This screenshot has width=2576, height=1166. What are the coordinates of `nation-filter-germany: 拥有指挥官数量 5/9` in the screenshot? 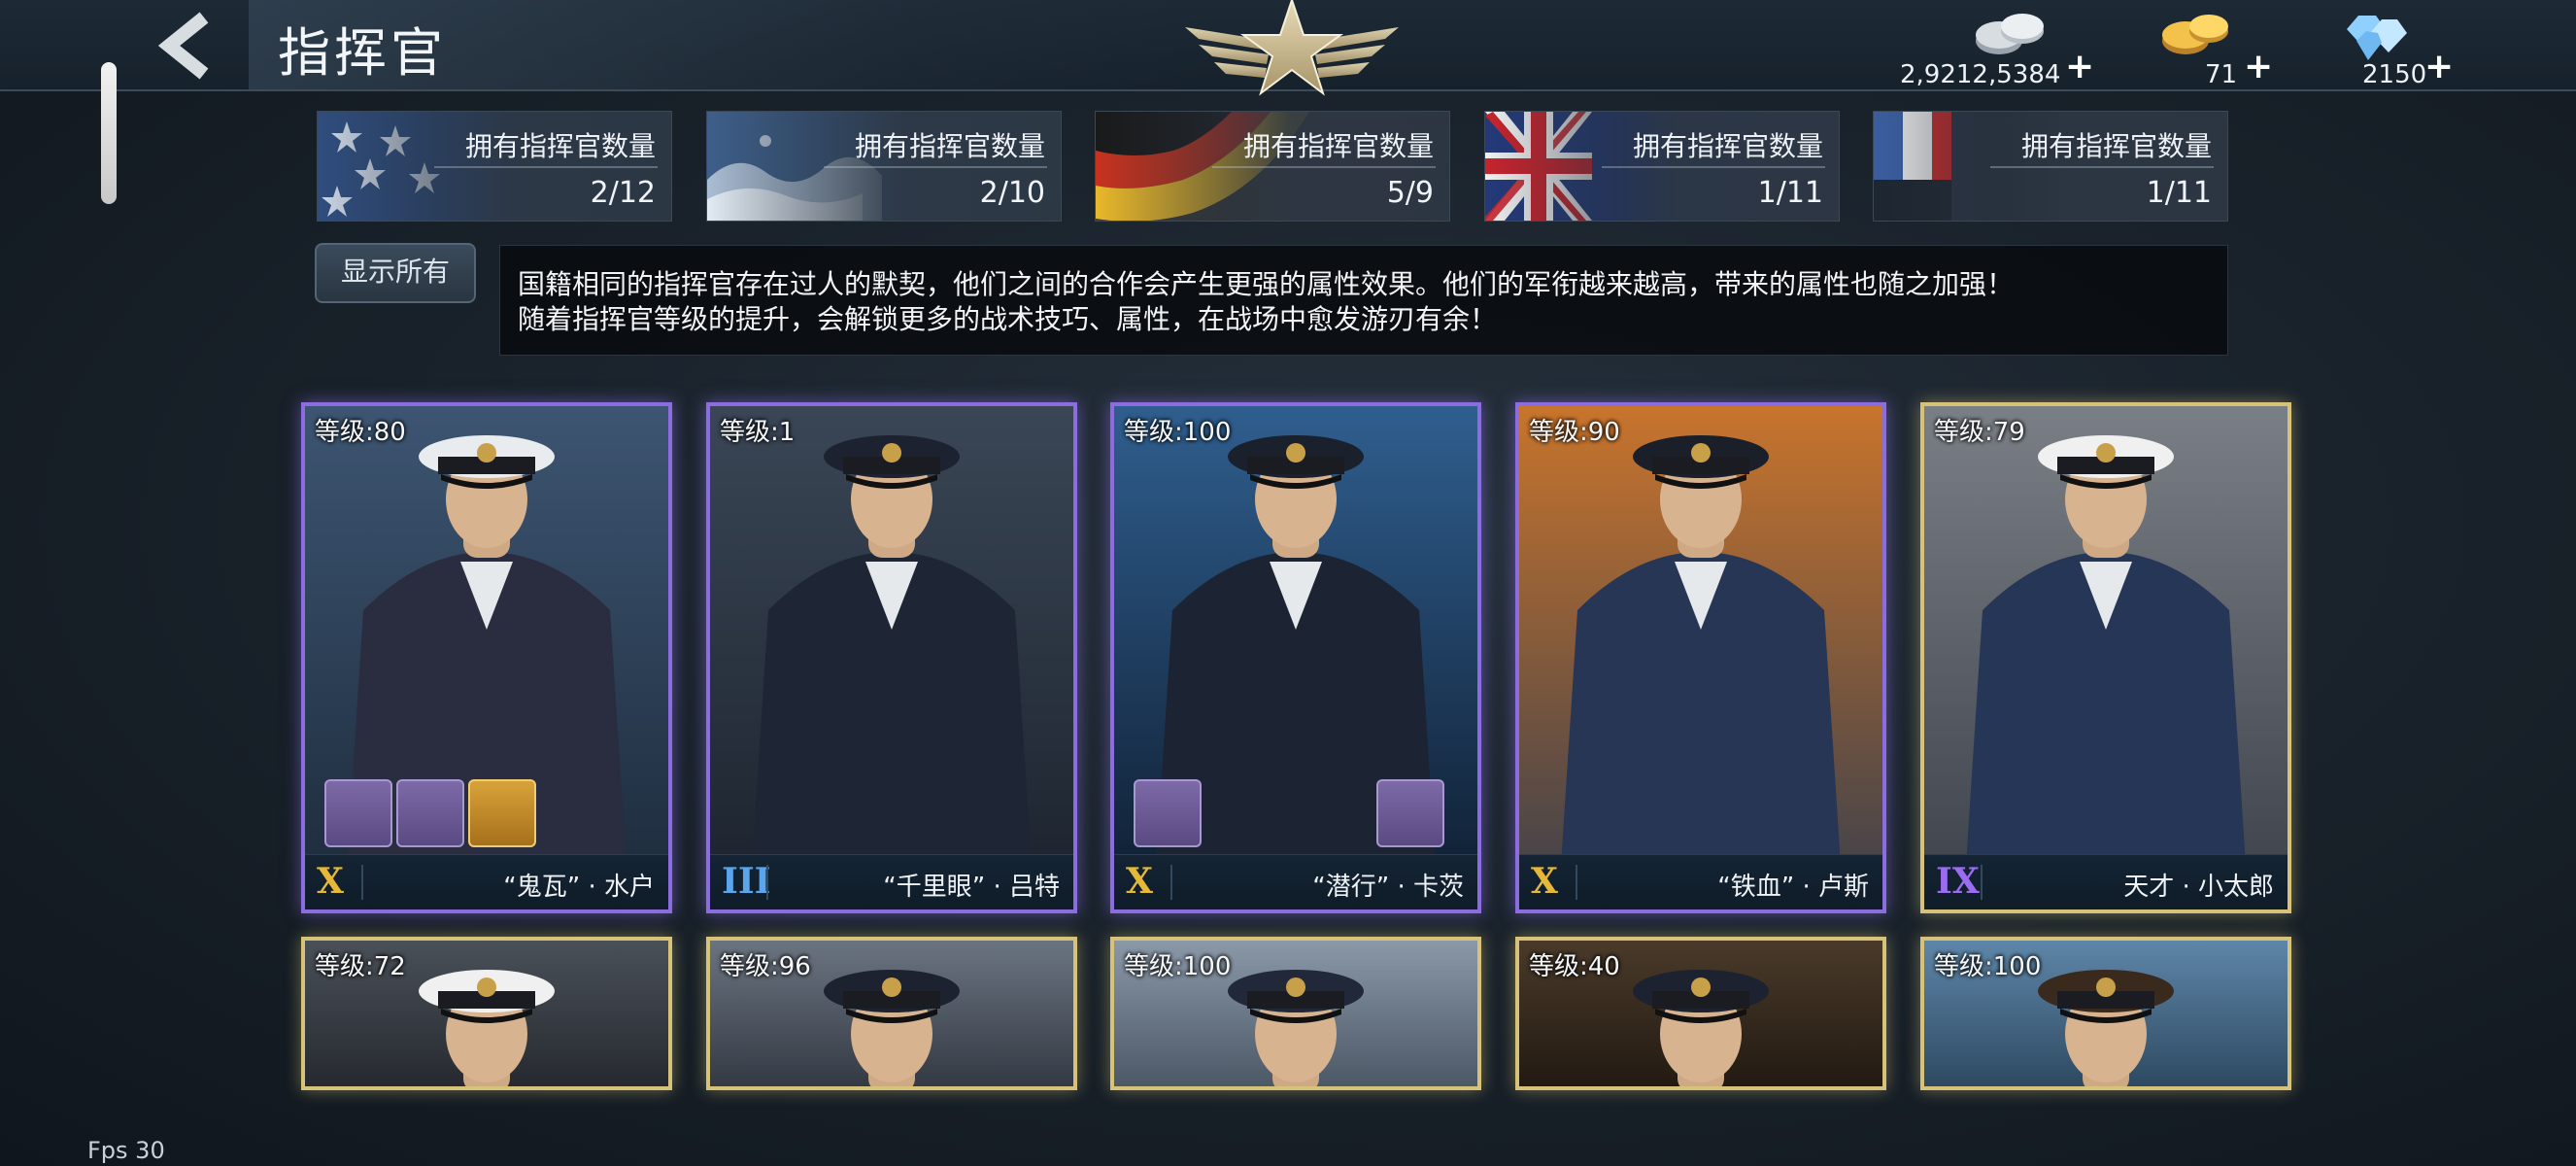 It's located at (1272, 166).